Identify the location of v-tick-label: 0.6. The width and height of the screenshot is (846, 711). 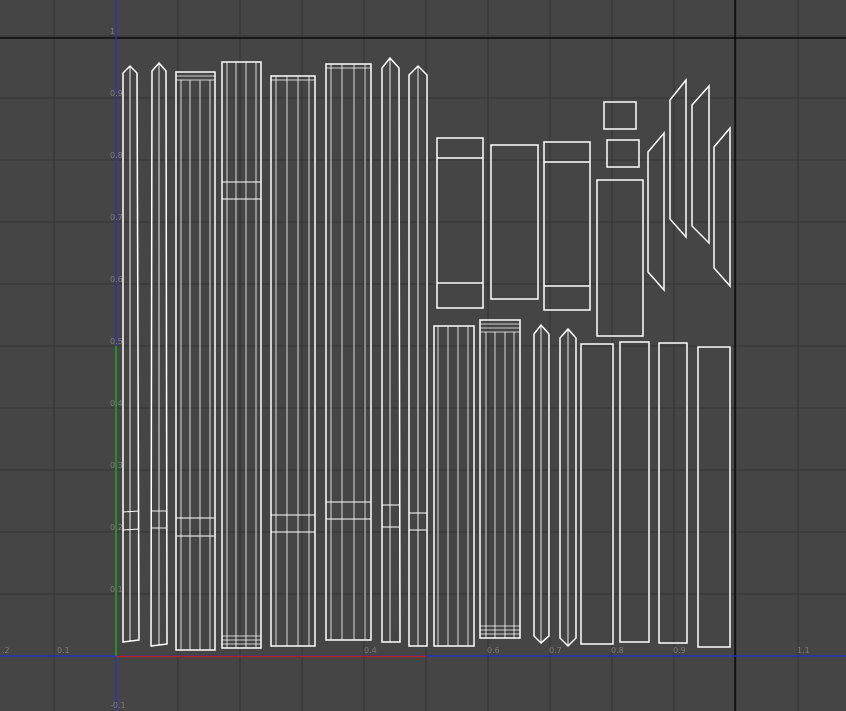
(116, 279).